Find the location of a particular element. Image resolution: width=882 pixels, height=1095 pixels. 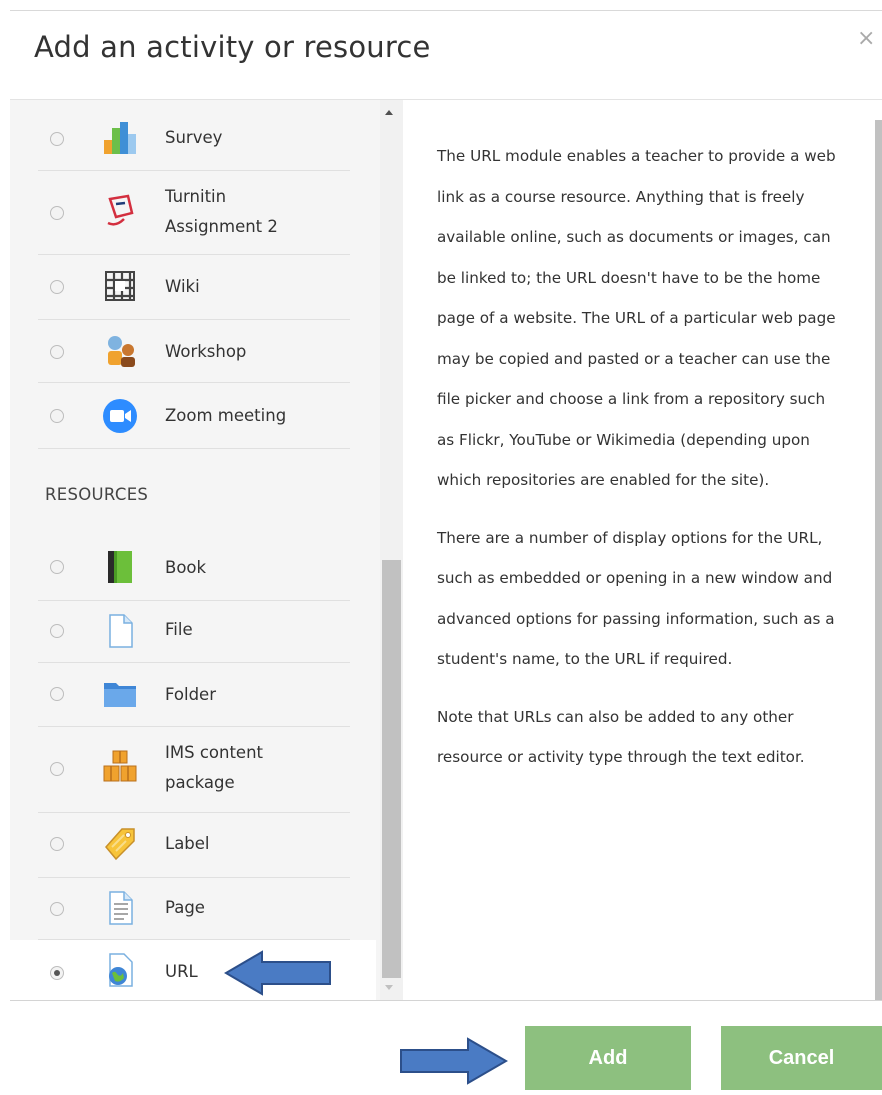

option-label-line: Turnitin is located at coordinates (196, 196).